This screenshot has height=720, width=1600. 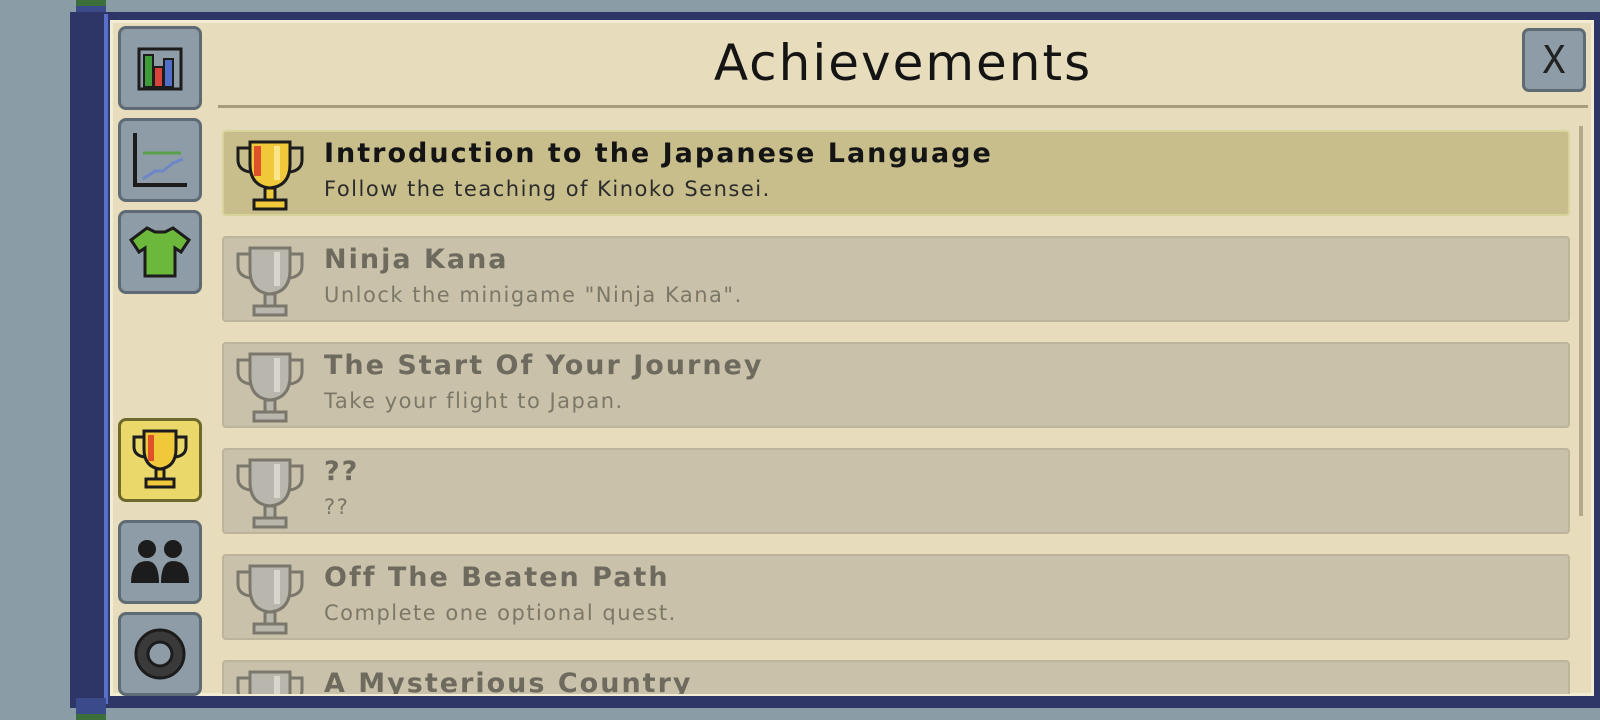 What do you see at coordinates (896, 677) in the screenshot?
I see `list-item: A Mysterious Country` at bounding box center [896, 677].